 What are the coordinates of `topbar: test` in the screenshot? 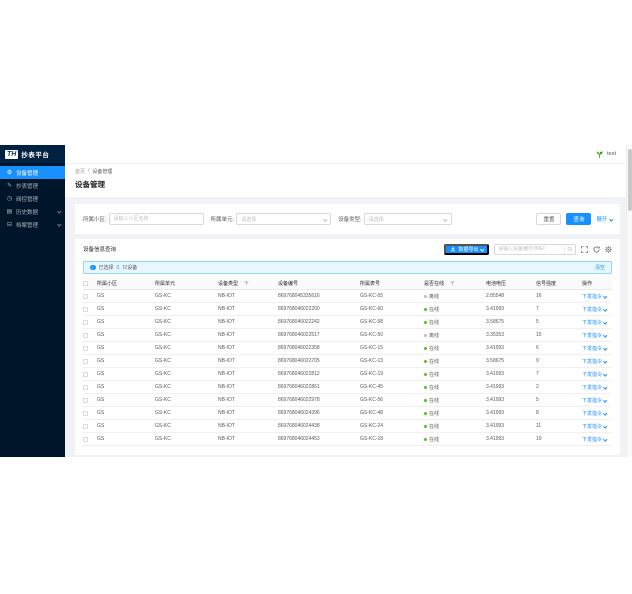 It's located at (348, 154).